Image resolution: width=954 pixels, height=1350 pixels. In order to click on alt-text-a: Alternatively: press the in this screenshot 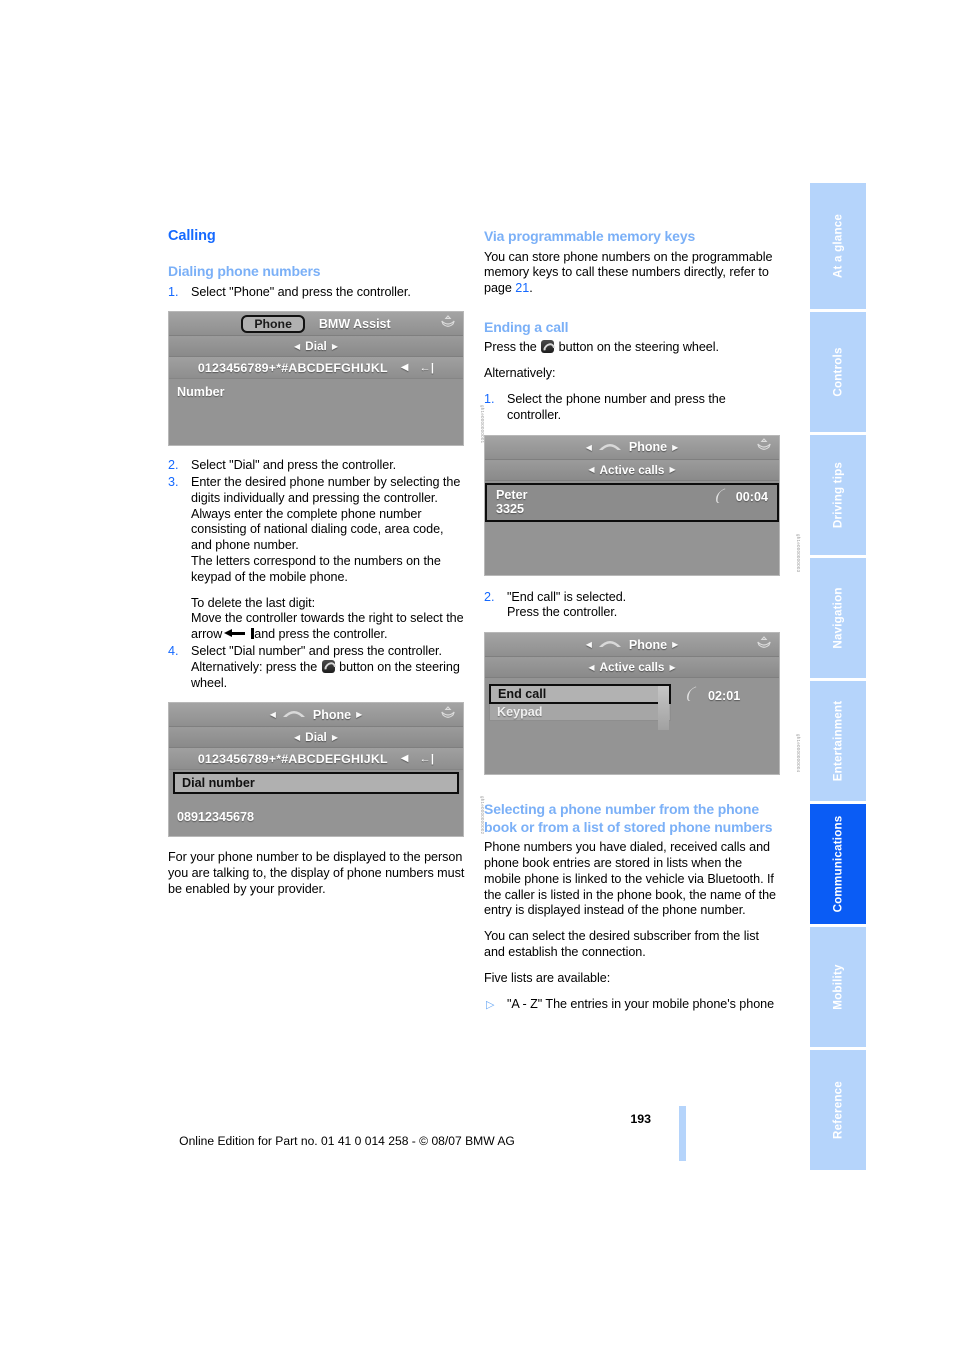, I will do `click(254, 666)`.